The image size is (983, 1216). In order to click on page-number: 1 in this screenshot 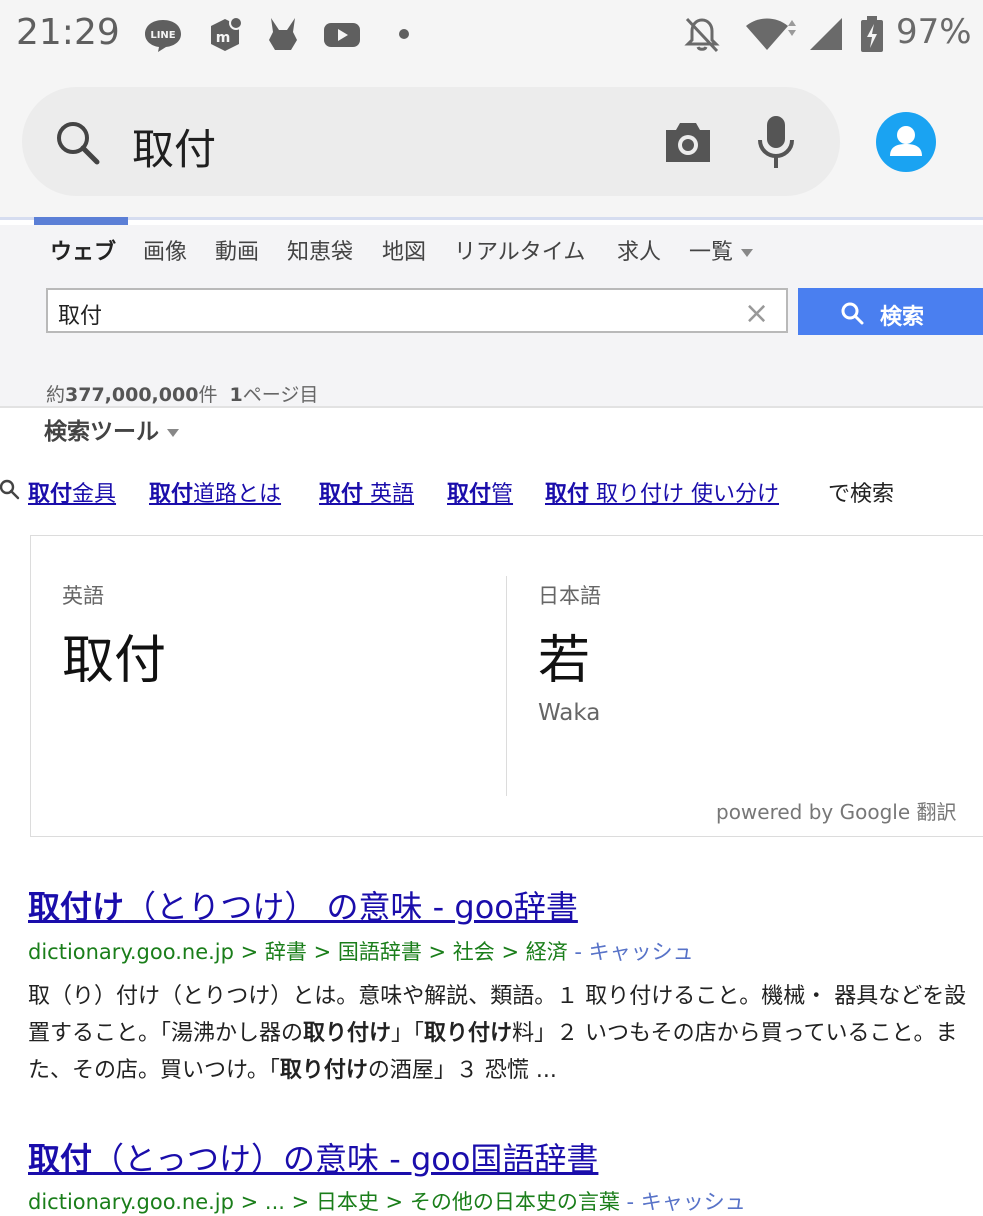, I will do `click(236, 395)`.